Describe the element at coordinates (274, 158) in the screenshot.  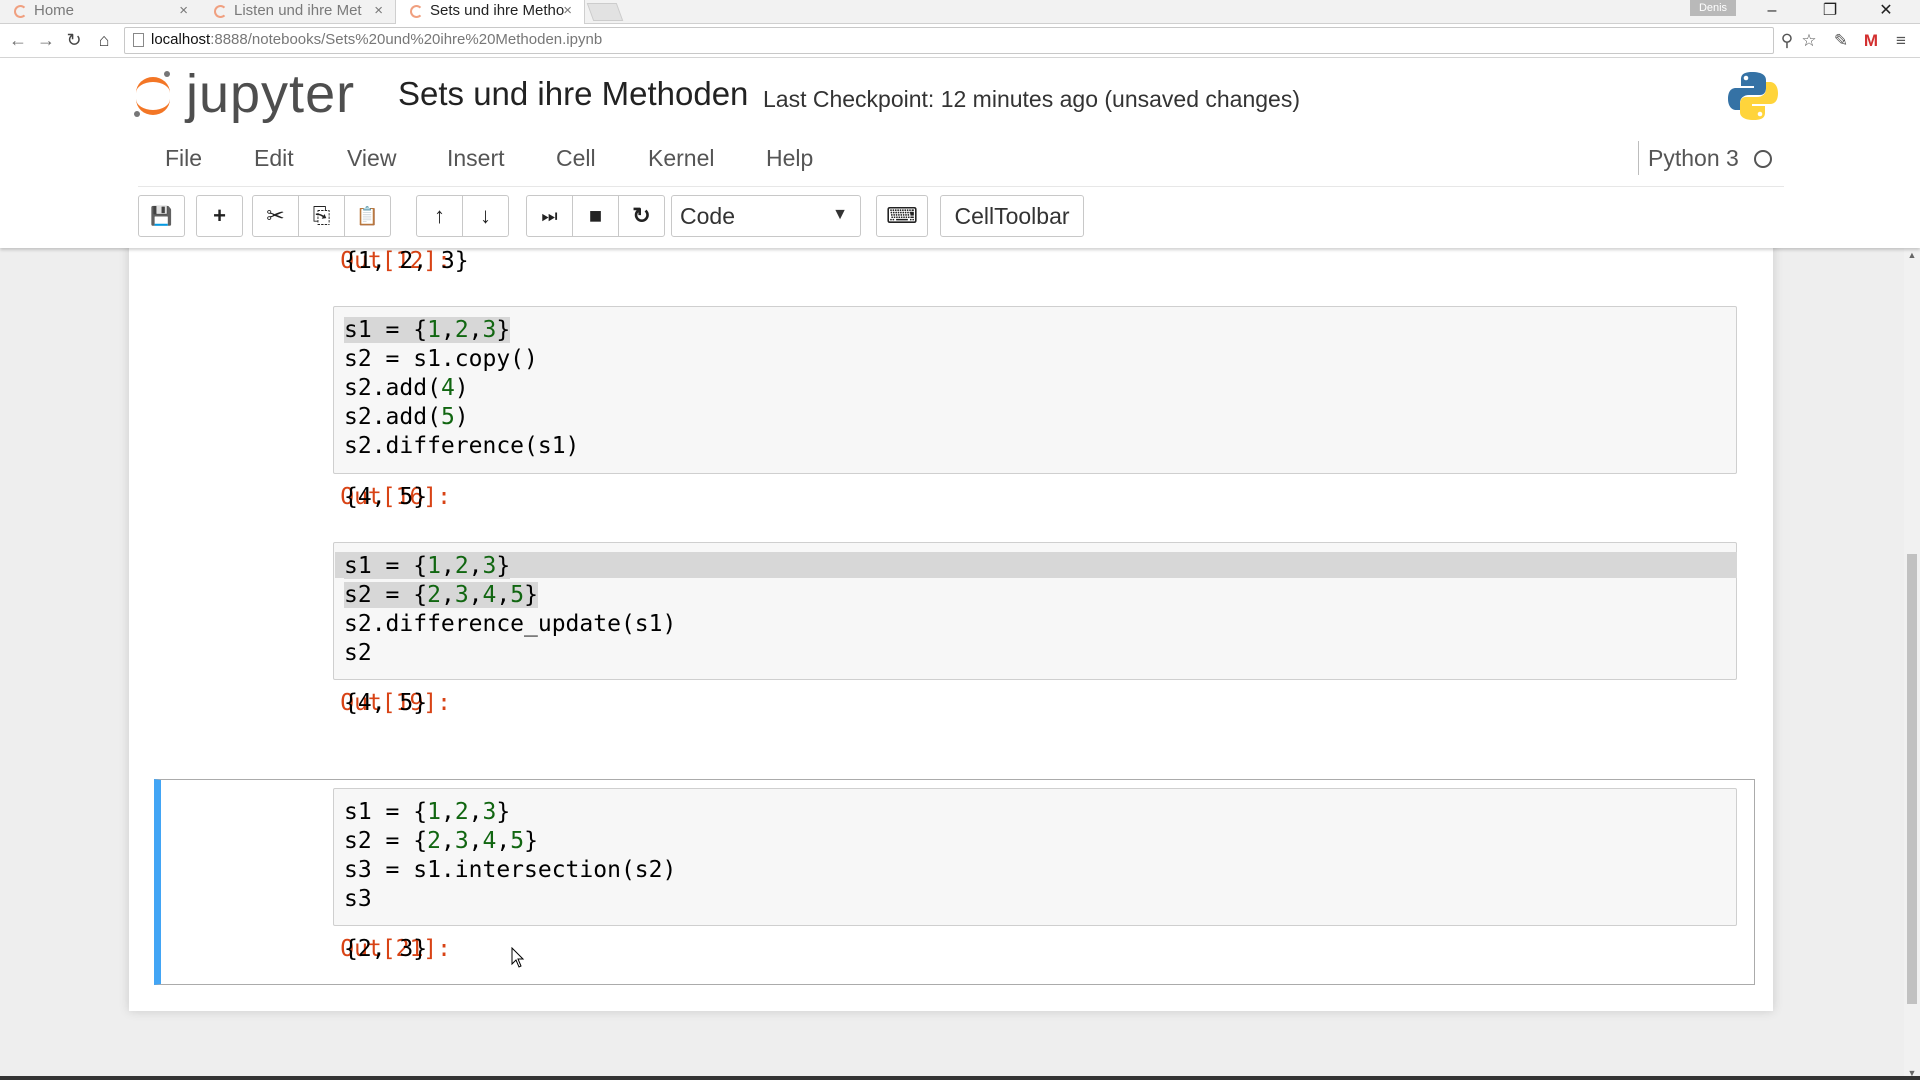
I see `menu-edit: Edit` at that location.